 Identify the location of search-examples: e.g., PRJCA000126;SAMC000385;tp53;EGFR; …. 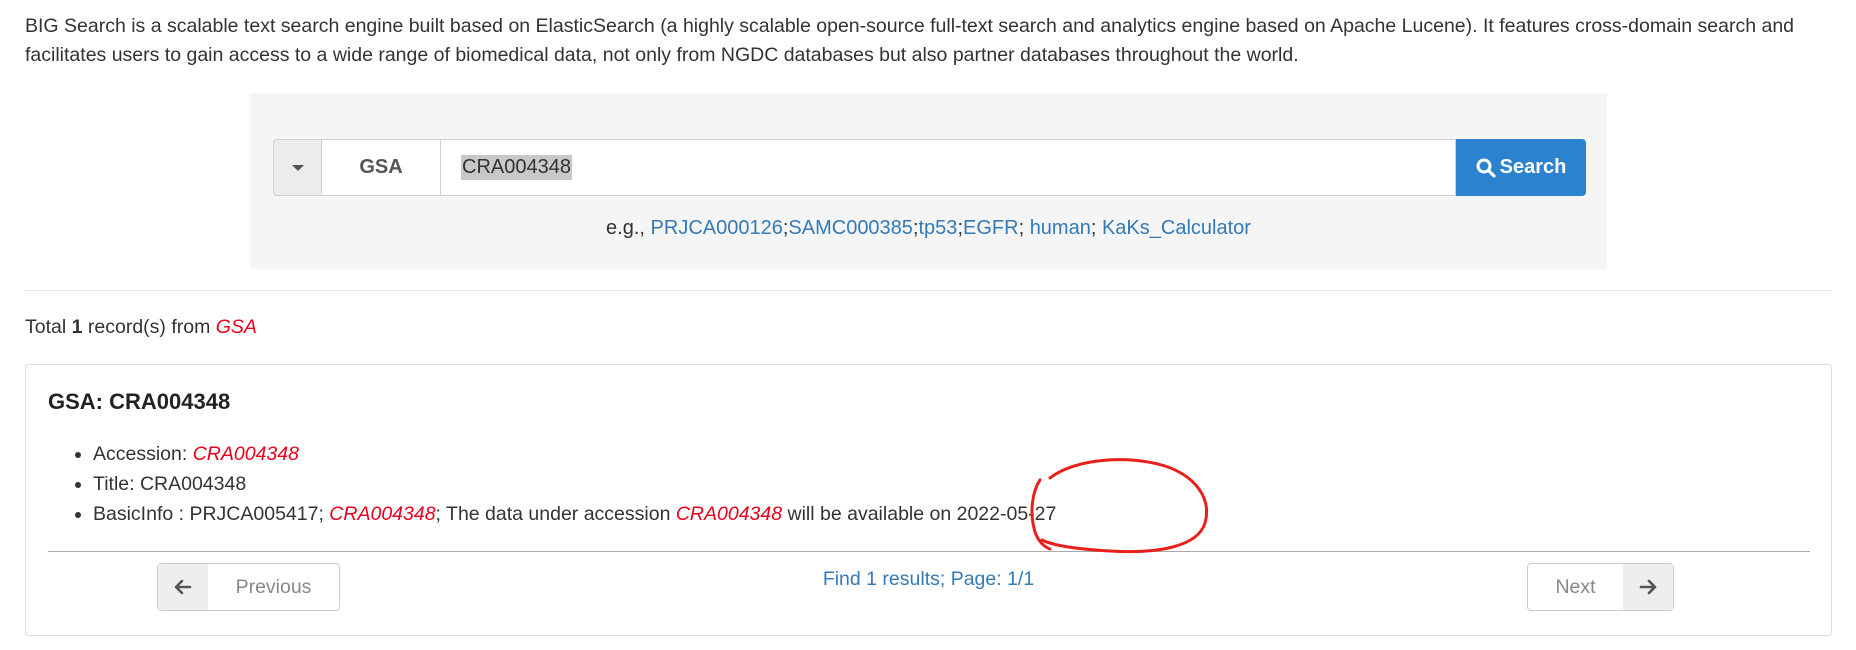
(928, 228).